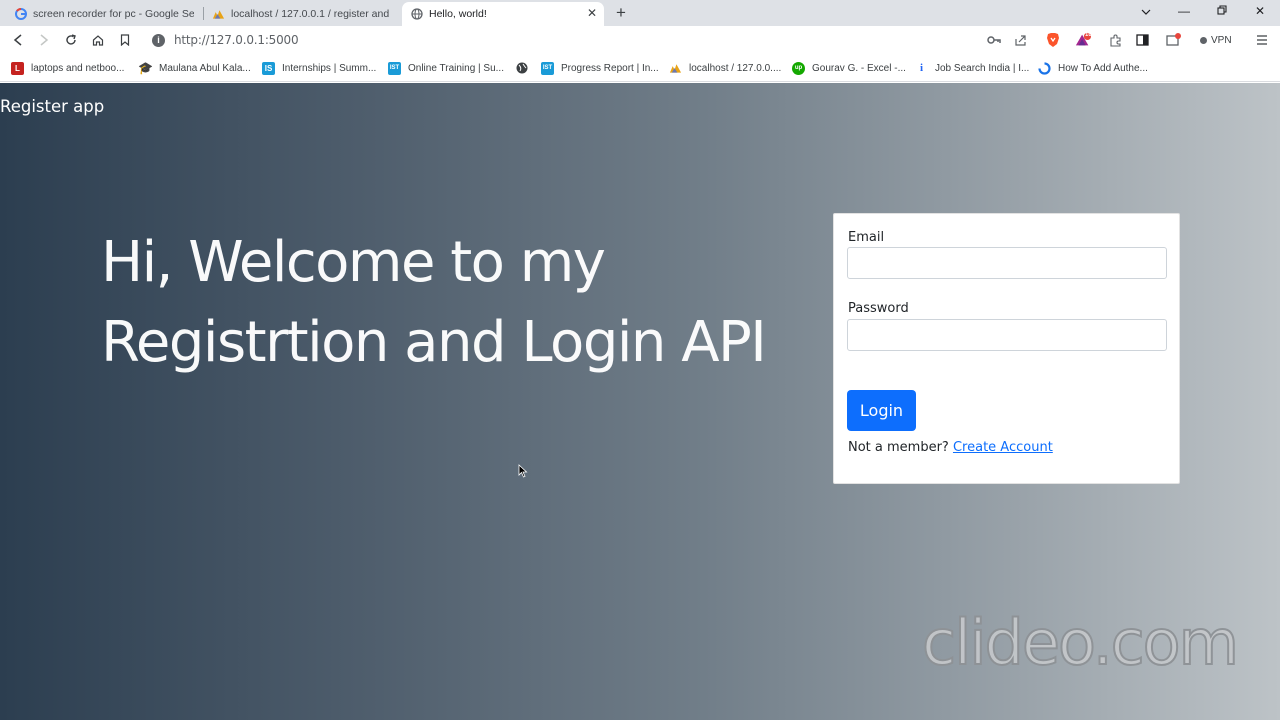 The image size is (1280, 720). I want to click on signup-prompt: Not a member? Create Account, so click(950, 447).